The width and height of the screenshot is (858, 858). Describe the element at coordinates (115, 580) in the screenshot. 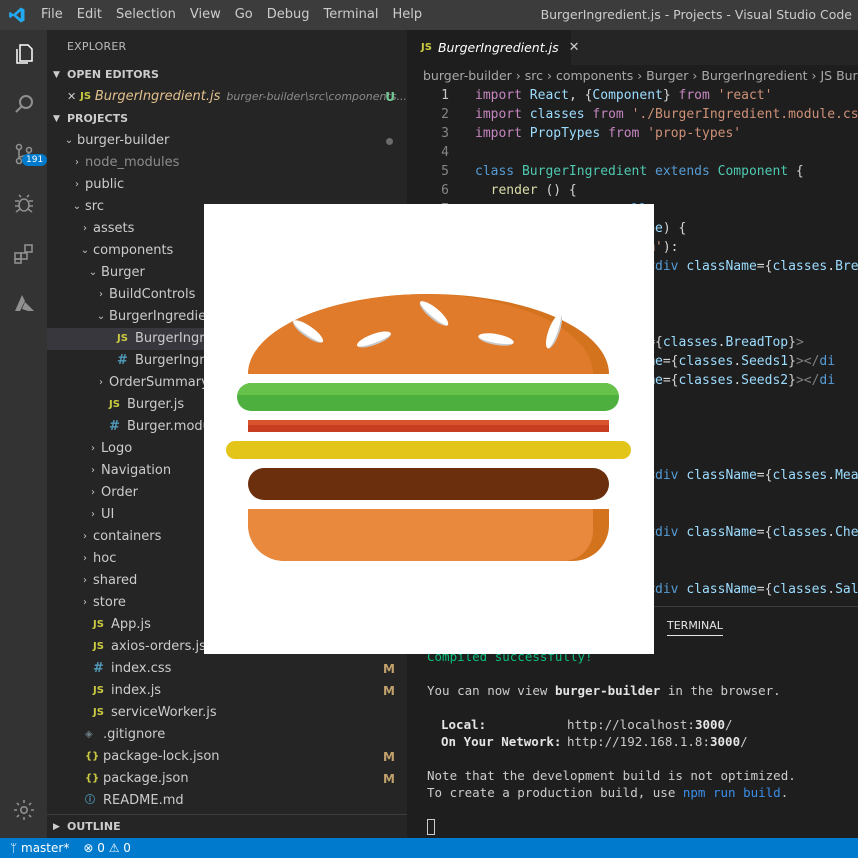

I see `tree-item-label: shared` at that location.